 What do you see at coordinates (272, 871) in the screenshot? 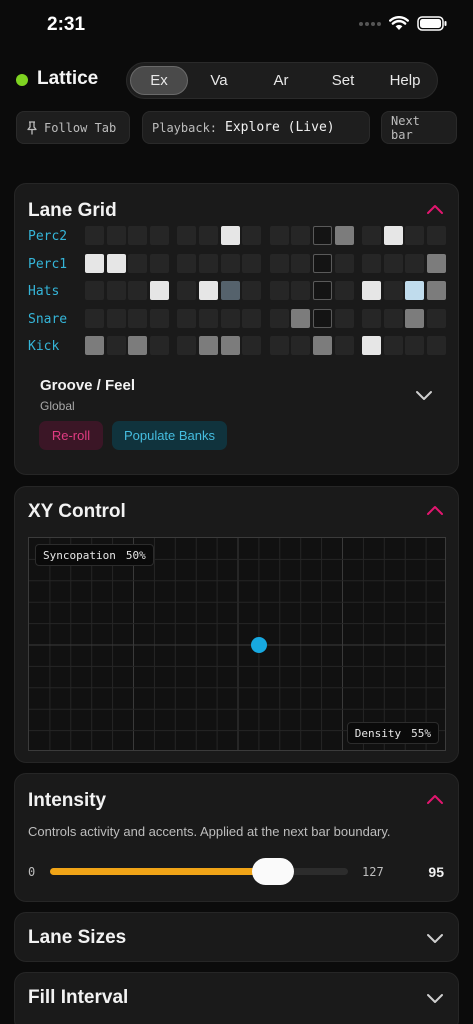
I see `slider-thumb` at bounding box center [272, 871].